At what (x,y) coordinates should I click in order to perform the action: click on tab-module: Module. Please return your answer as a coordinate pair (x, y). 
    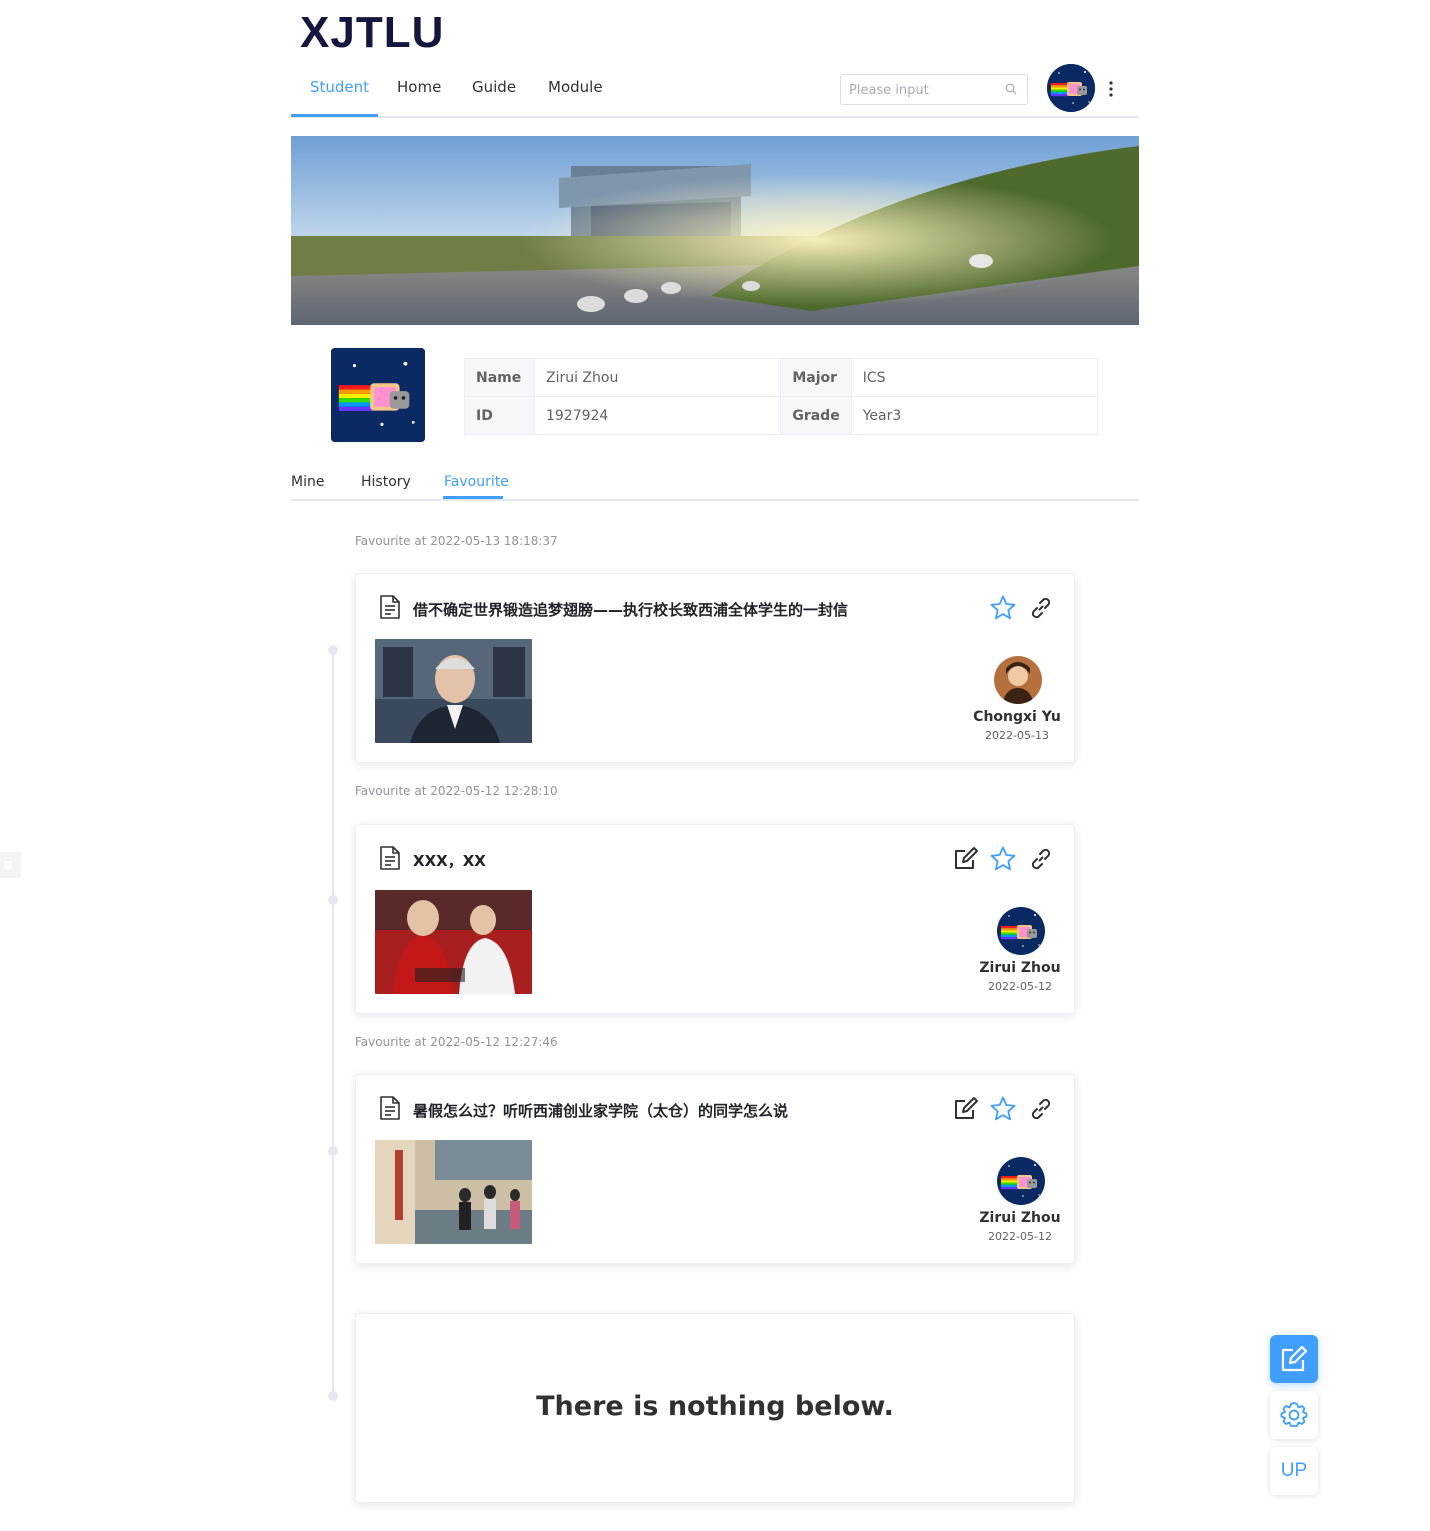
    Looking at the image, I should click on (575, 98).